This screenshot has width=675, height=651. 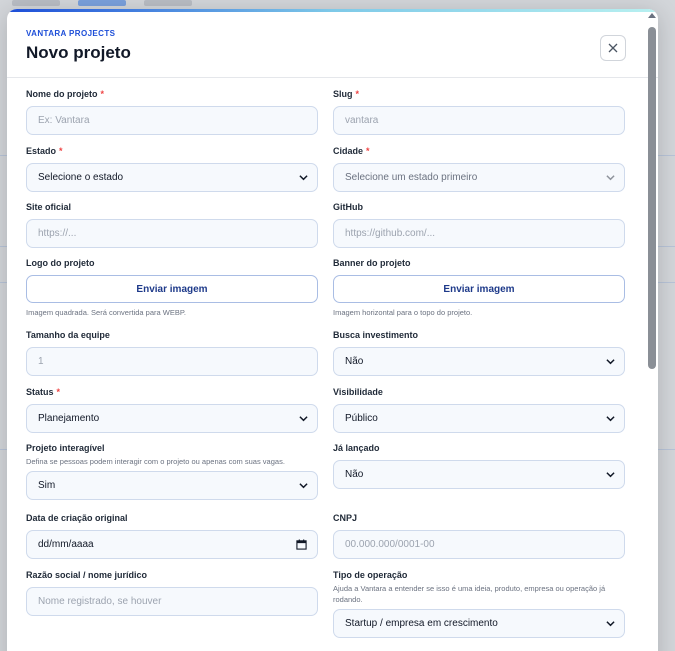 What do you see at coordinates (354, 361) in the screenshot?
I see `investimento-value: Não` at bounding box center [354, 361].